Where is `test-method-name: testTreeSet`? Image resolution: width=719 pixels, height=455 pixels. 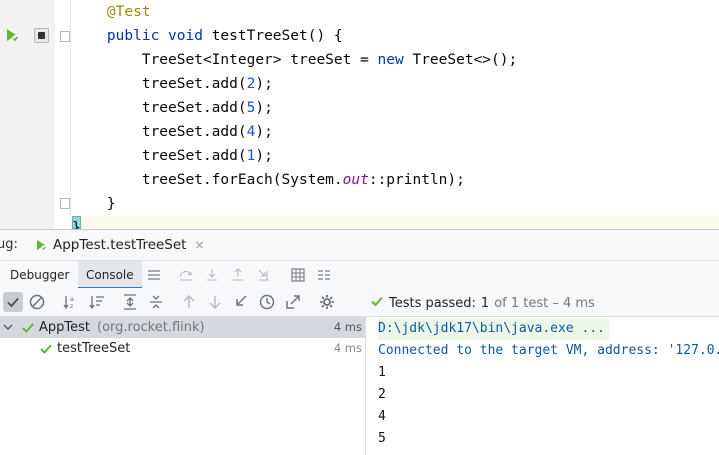 test-method-name: testTreeSet is located at coordinates (94, 348).